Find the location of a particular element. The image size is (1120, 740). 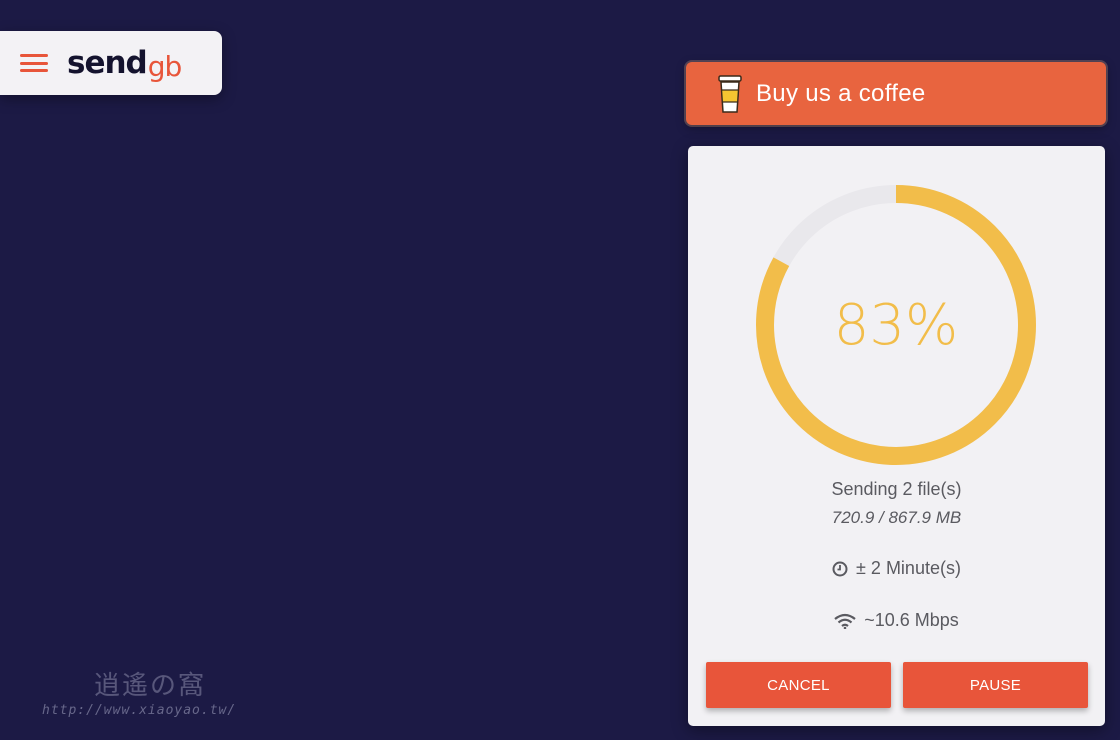

cancel-button: CANCEL is located at coordinates (798, 685).